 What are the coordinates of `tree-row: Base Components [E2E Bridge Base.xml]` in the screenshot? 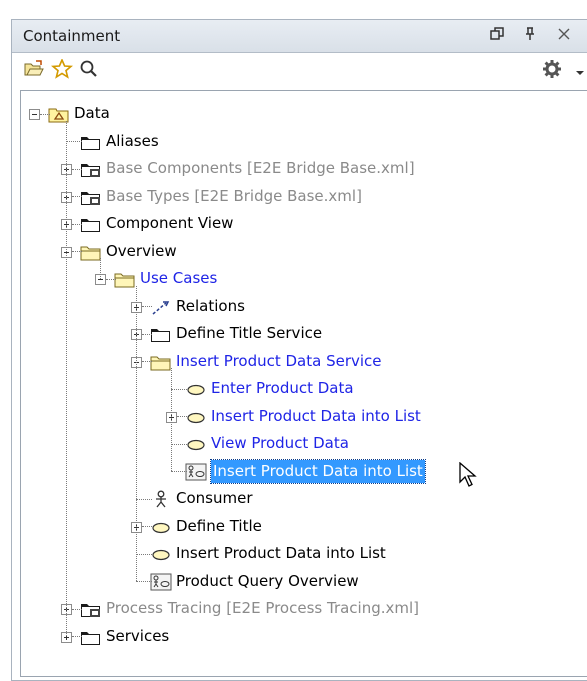 It's located at (301, 168).